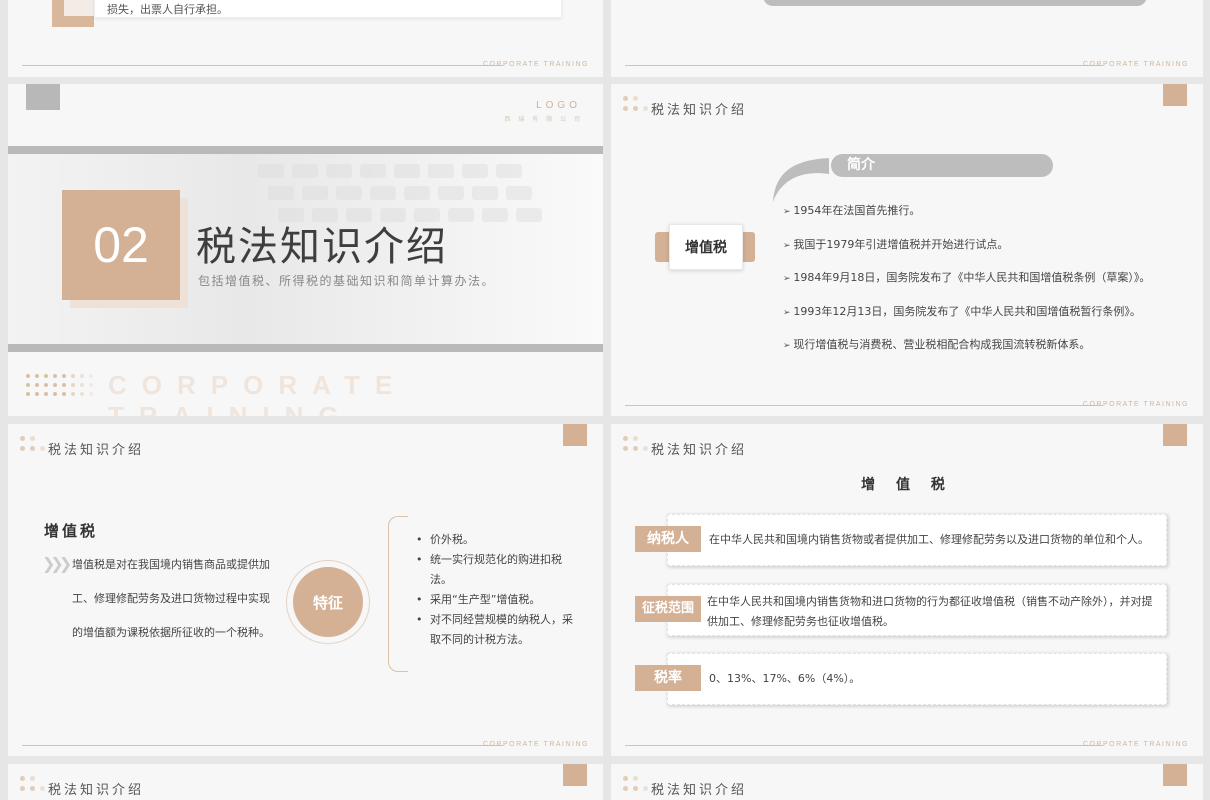 Image resolution: width=1210 pixels, height=800 pixels. Describe the element at coordinates (305, 782) in the screenshot. I see `slide-thumbnail-bottom-left: 税法知识介绍` at that location.